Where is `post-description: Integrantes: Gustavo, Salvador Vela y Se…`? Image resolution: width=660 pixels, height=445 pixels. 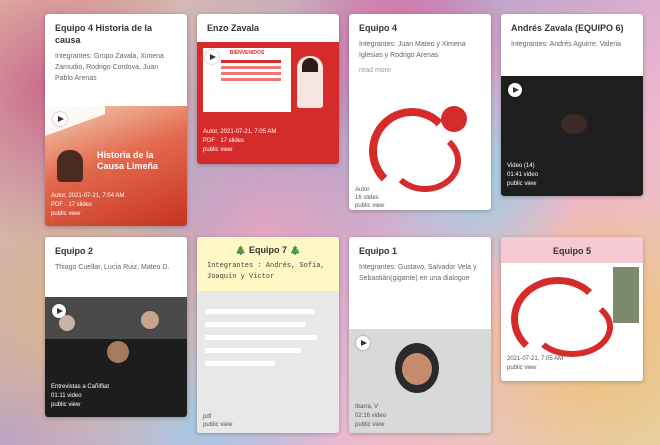 post-description: Integrantes: Gustavo, Salvador Vela y Se… is located at coordinates (418, 273).